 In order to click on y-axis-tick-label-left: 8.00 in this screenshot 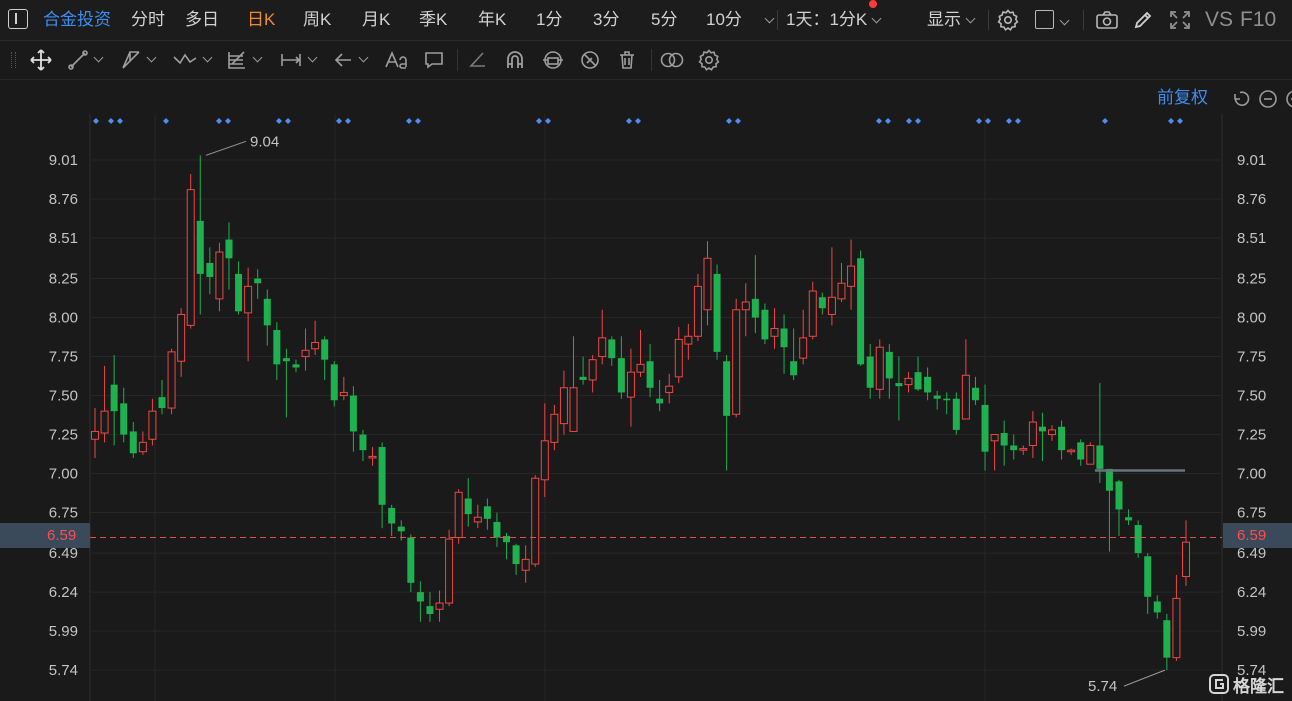, I will do `click(63, 318)`.